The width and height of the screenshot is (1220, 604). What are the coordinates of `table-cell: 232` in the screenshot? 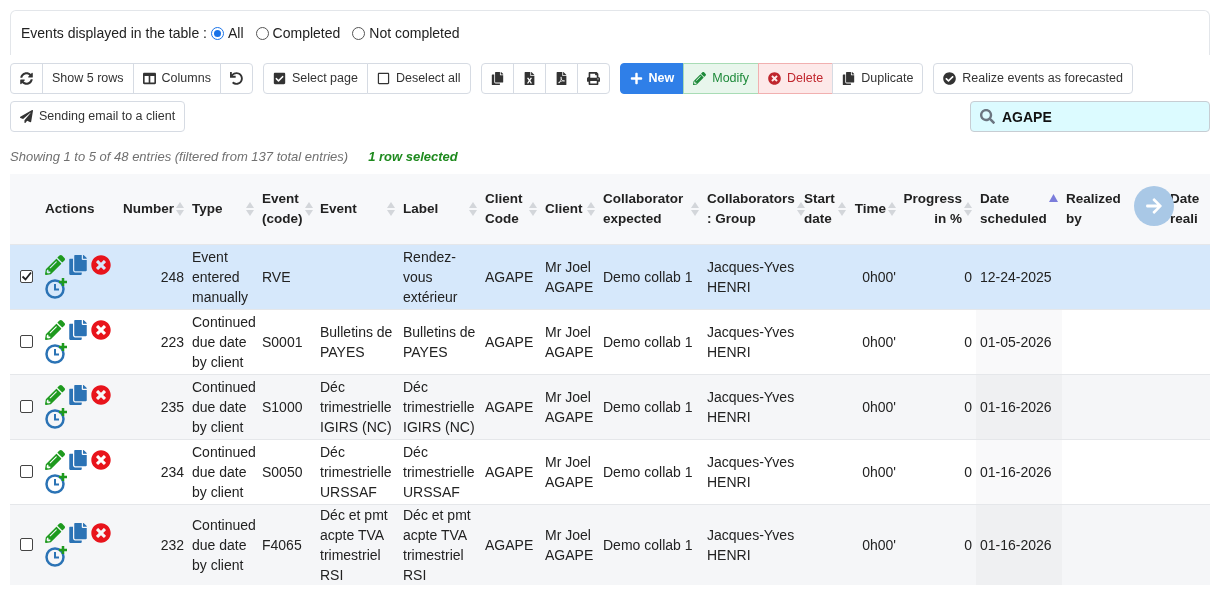 It's located at (172, 544).